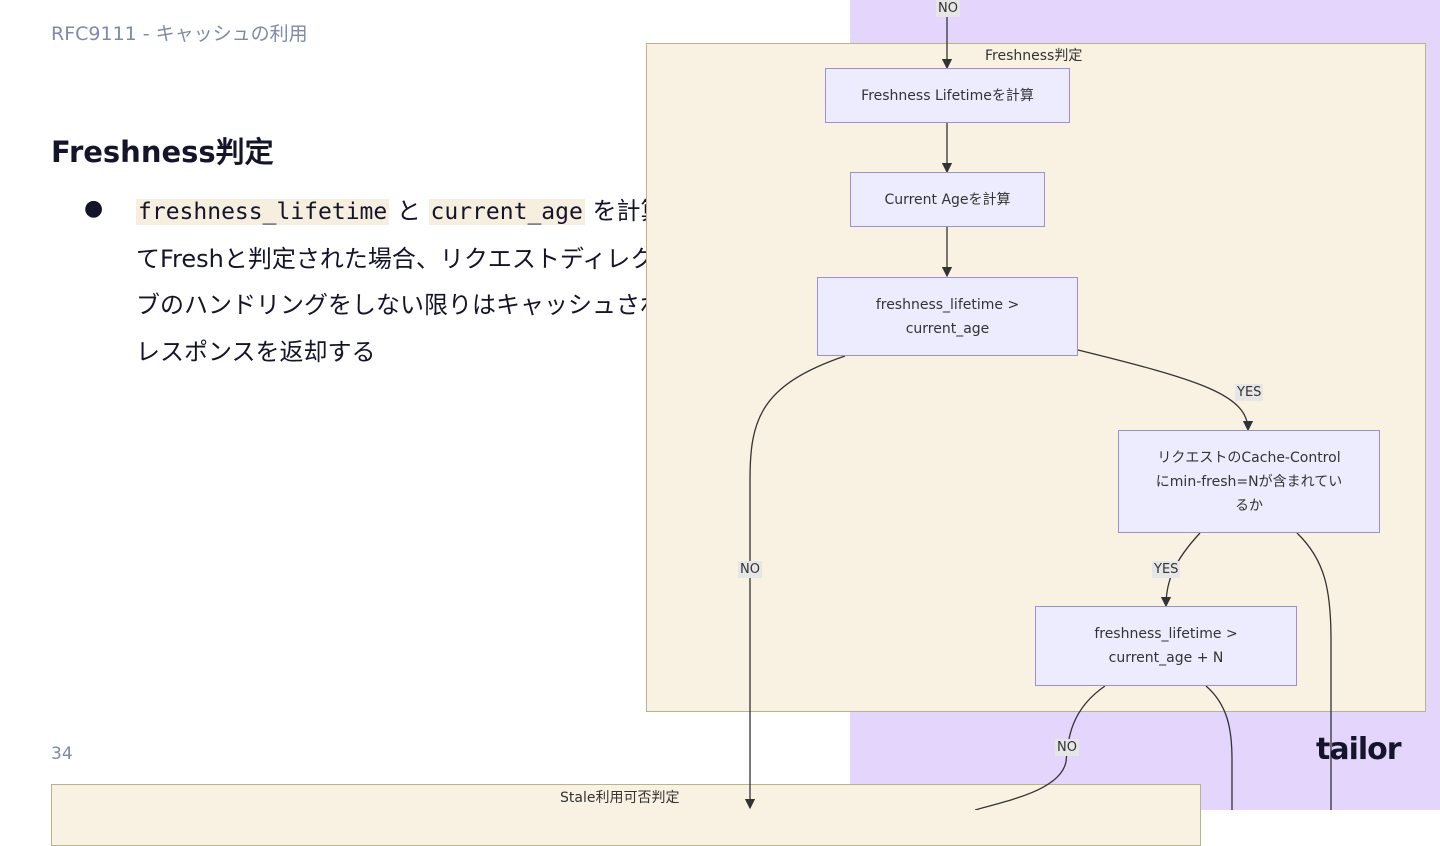 This screenshot has height=846, width=1440. I want to click on edge-minfresh-no, so click(1314, 671).